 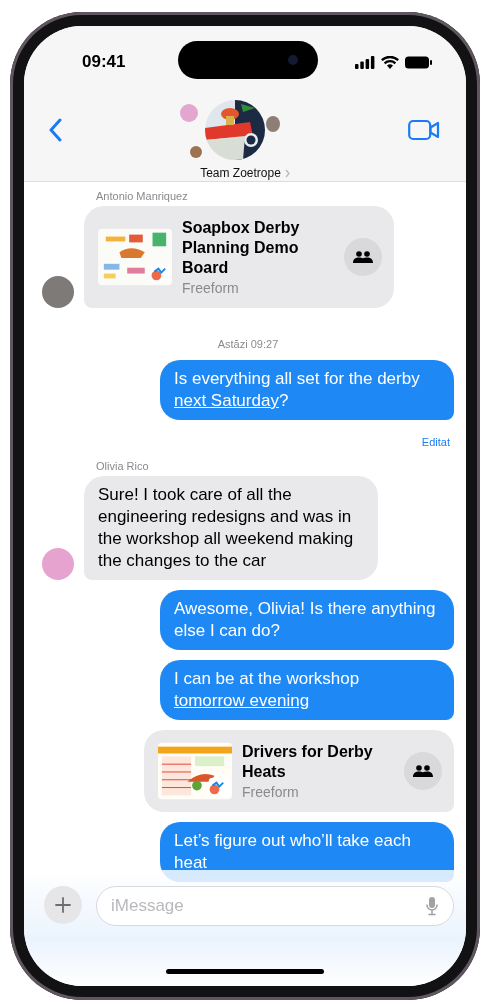 I want to click on link: next Saturday, so click(x=226, y=400).